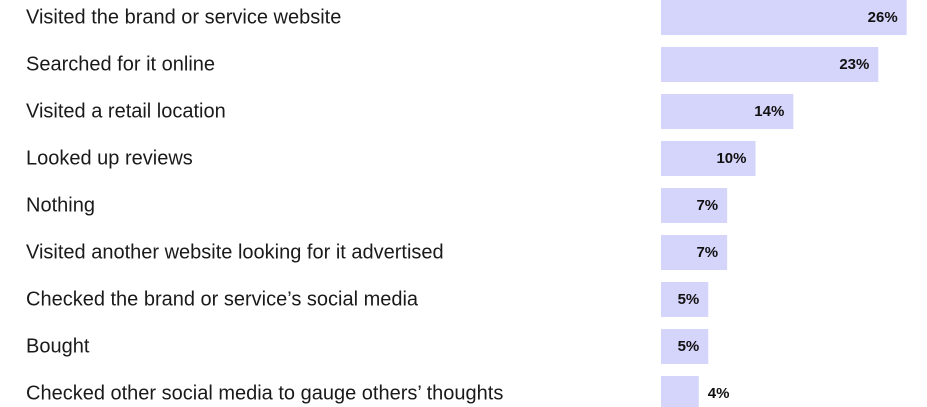 The width and height of the screenshot is (927, 407). Describe the element at coordinates (58, 347) in the screenshot. I see `category-label-8: Bought` at that location.